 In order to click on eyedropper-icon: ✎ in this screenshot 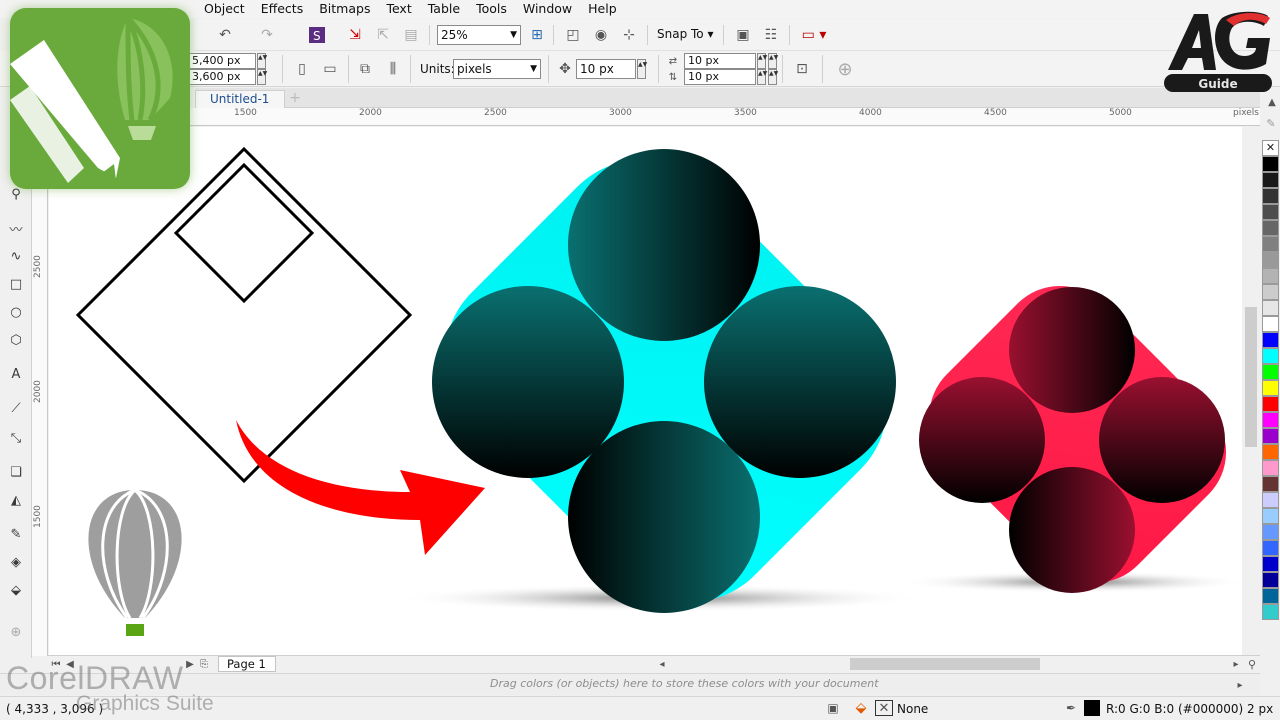, I will do `click(1271, 123)`.